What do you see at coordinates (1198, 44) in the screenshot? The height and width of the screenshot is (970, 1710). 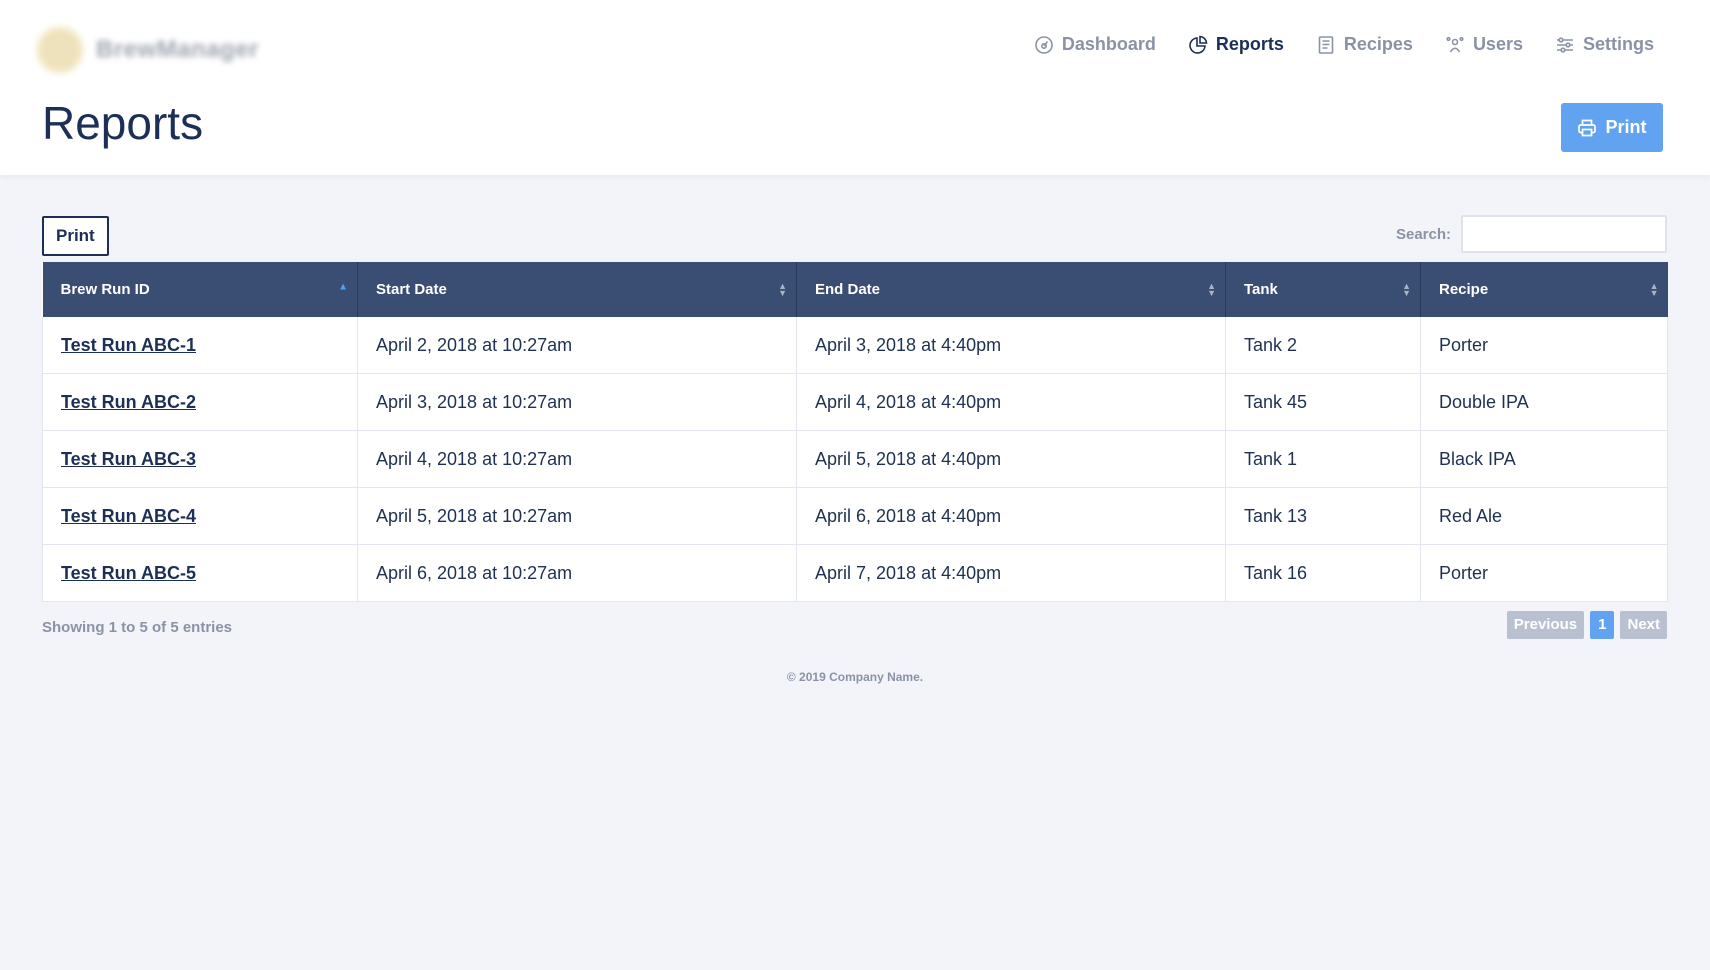 I see `reports-icon` at bounding box center [1198, 44].